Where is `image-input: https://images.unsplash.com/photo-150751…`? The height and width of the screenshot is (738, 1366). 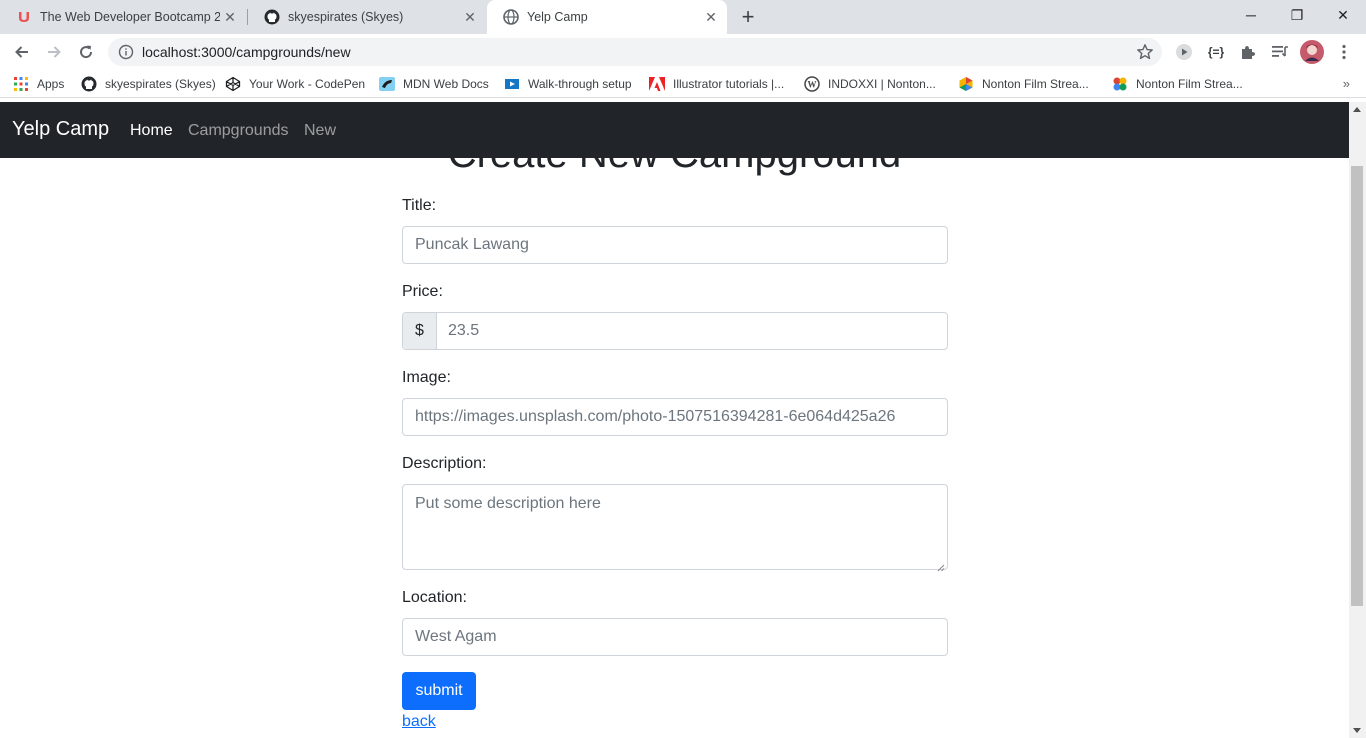 image-input: https://images.unsplash.com/photo-150751… is located at coordinates (675, 417).